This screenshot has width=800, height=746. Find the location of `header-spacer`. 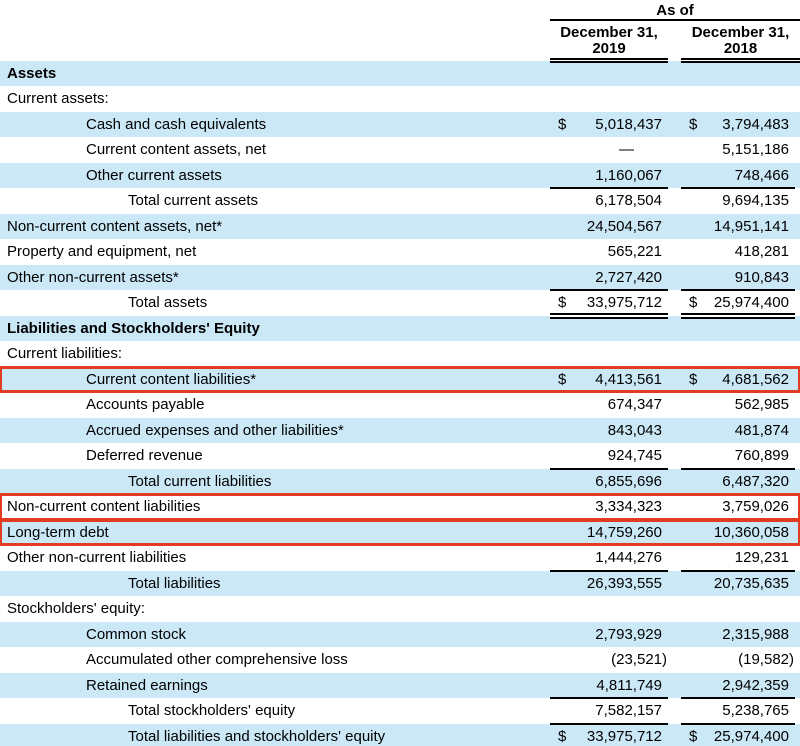

header-spacer is located at coordinates (275, 40).